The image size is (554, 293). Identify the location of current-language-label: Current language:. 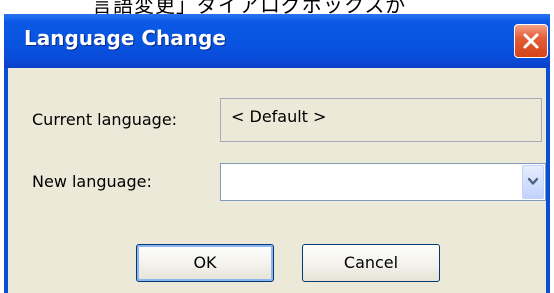
(105, 119).